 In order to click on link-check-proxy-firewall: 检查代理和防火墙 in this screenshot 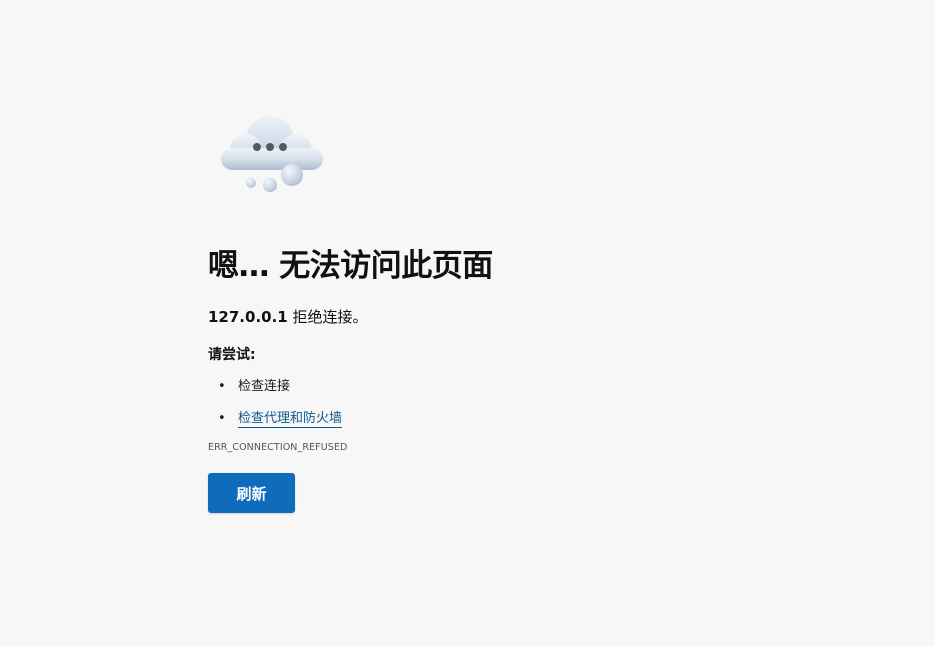, I will do `click(290, 419)`.